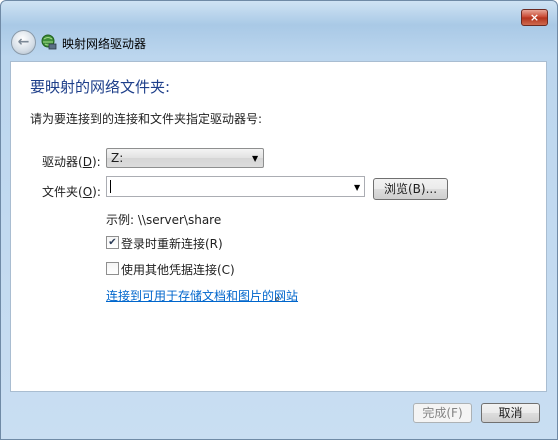 The height and width of the screenshot is (440, 558). What do you see at coordinates (357, 187) in the screenshot?
I see `folder-dropdown-icon: ▼` at bounding box center [357, 187].